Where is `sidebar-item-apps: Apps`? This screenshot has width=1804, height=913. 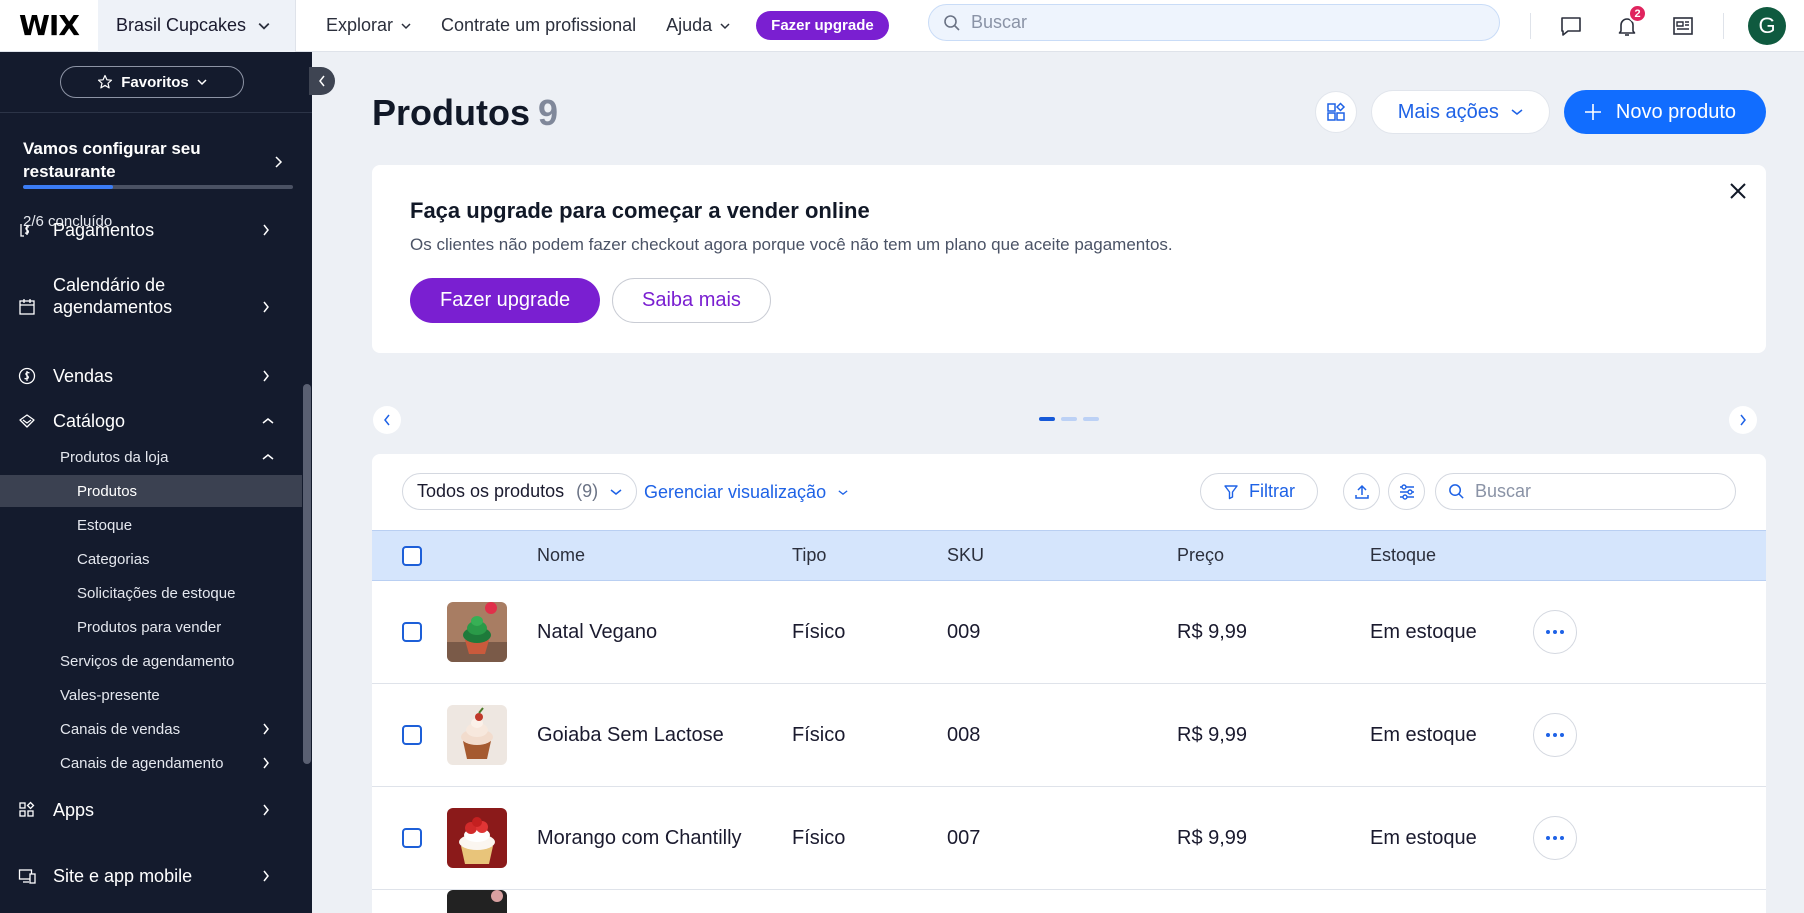
sidebar-item-apps: Apps is located at coordinates (151, 810).